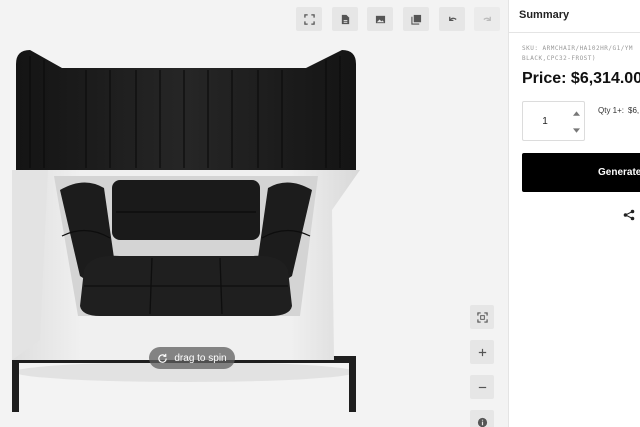 The width and height of the screenshot is (640, 427). I want to click on document-button, so click(345, 19).